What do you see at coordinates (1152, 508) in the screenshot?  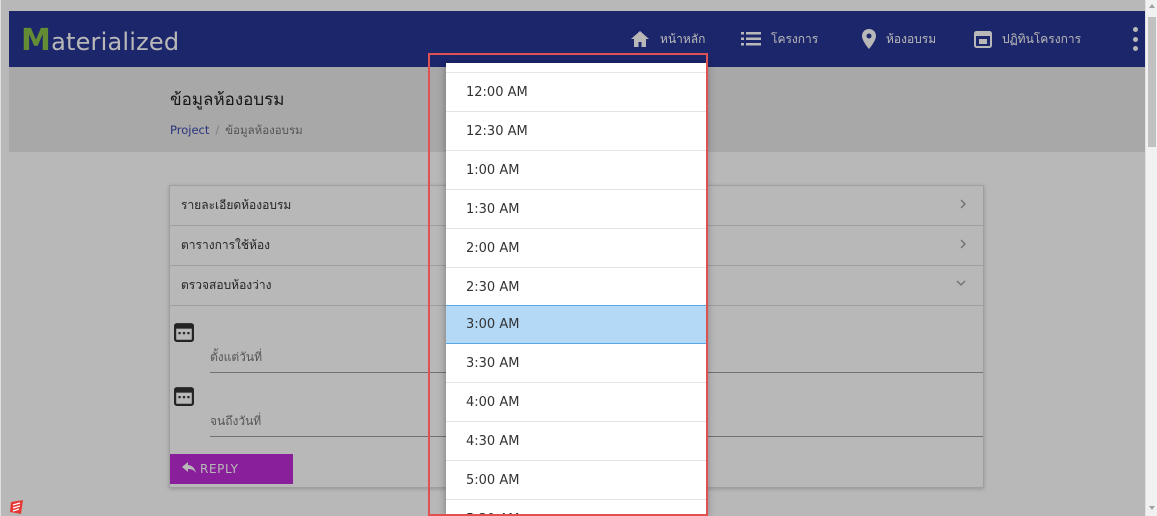 I see `scroll-down-icon` at bounding box center [1152, 508].